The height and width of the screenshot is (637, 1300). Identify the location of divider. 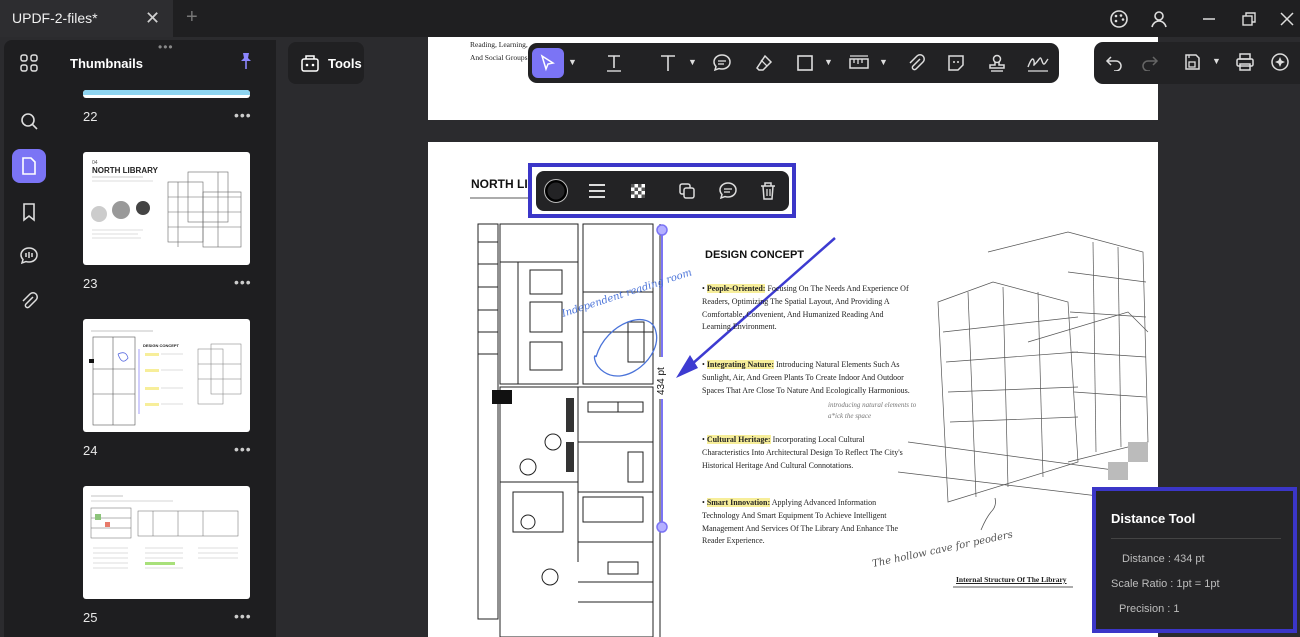
(1196, 538).